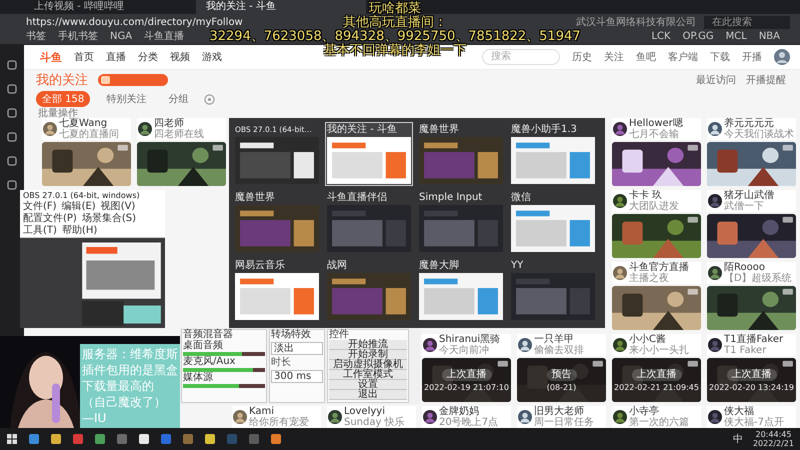  Describe the element at coordinates (62, 80) in the screenshot. I see `page-title: 我的关注` at that location.